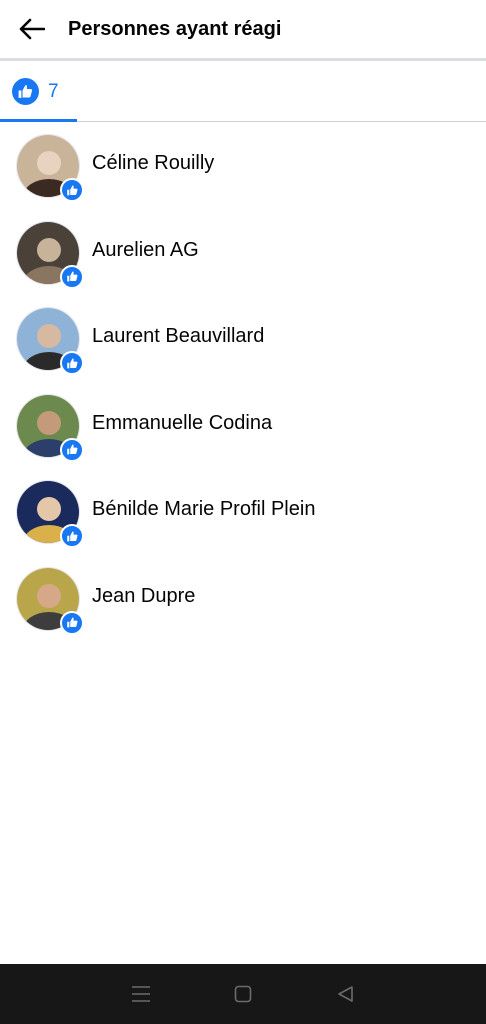  Describe the element at coordinates (175, 28) in the screenshot. I see `page-title: Personnes ayant réagi` at that location.